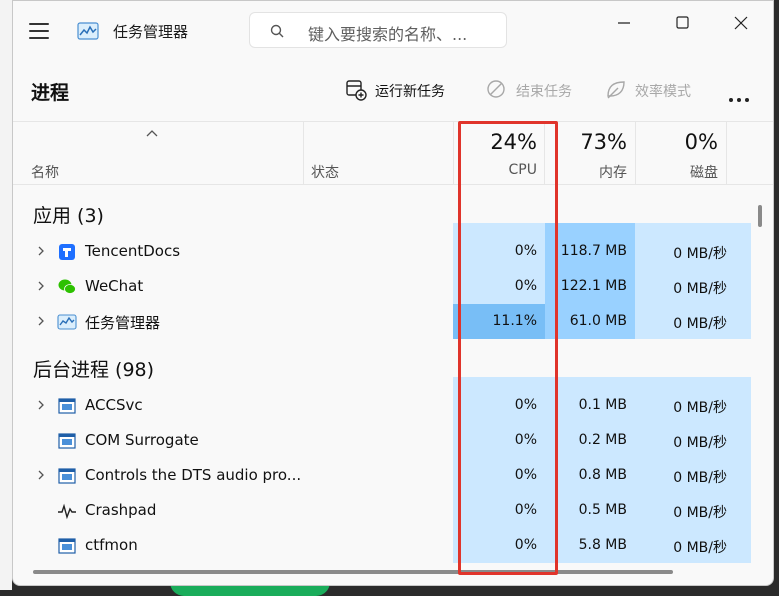 This screenshot has width=779, height=596. I want to click on process-name: Crashpad, so click(121, 510).